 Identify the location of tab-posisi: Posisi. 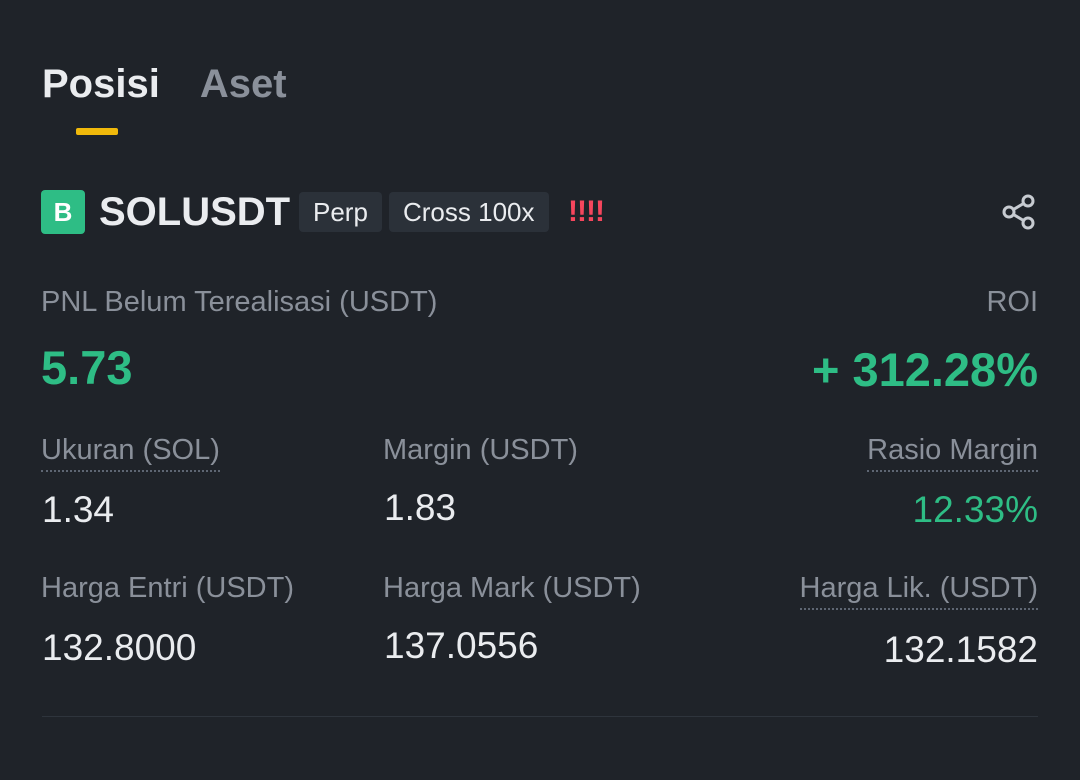
(101, 84).